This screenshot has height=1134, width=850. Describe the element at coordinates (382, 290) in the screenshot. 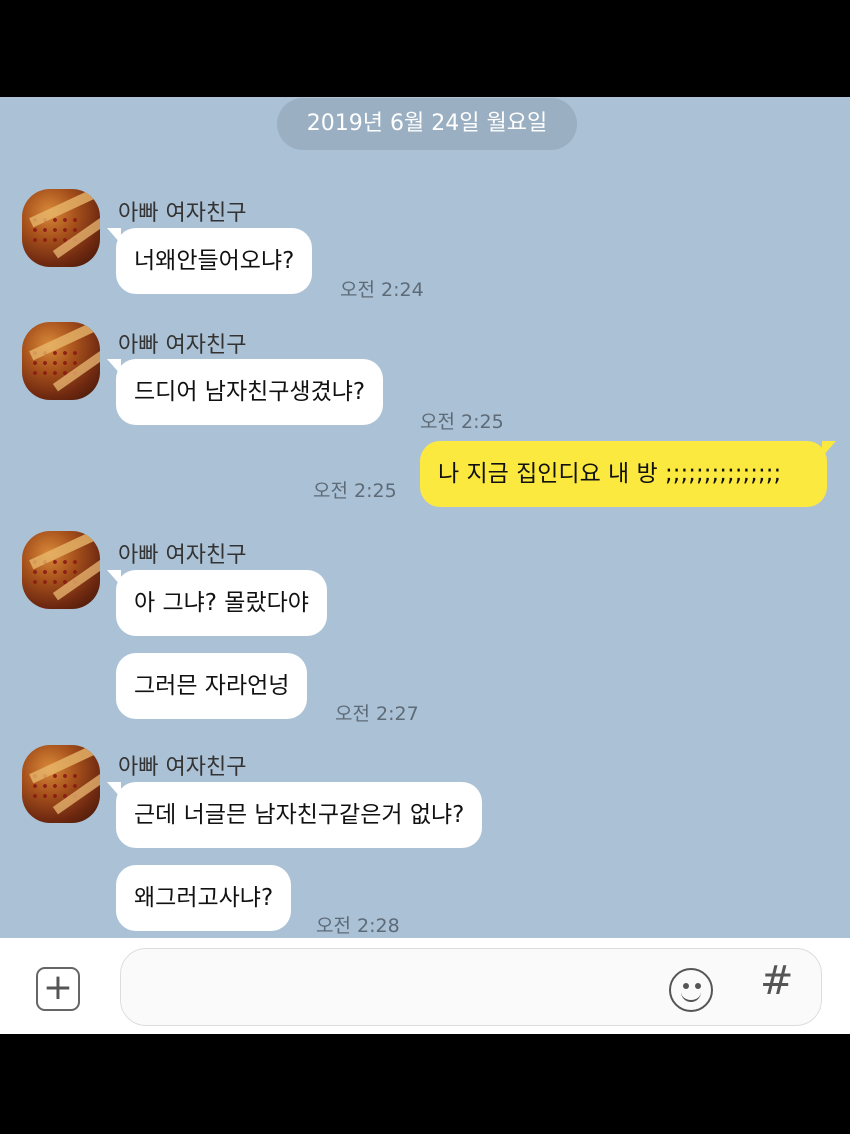

I see `message-time: 오전 2:24` at that location.